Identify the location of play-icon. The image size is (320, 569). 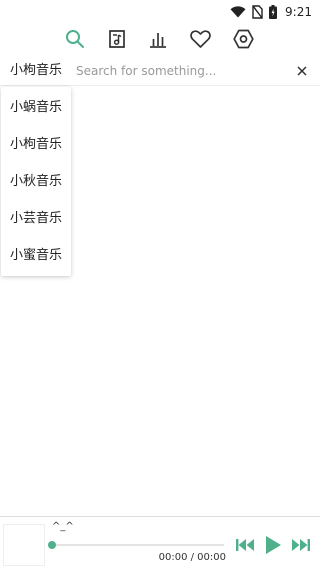
(273, 545).